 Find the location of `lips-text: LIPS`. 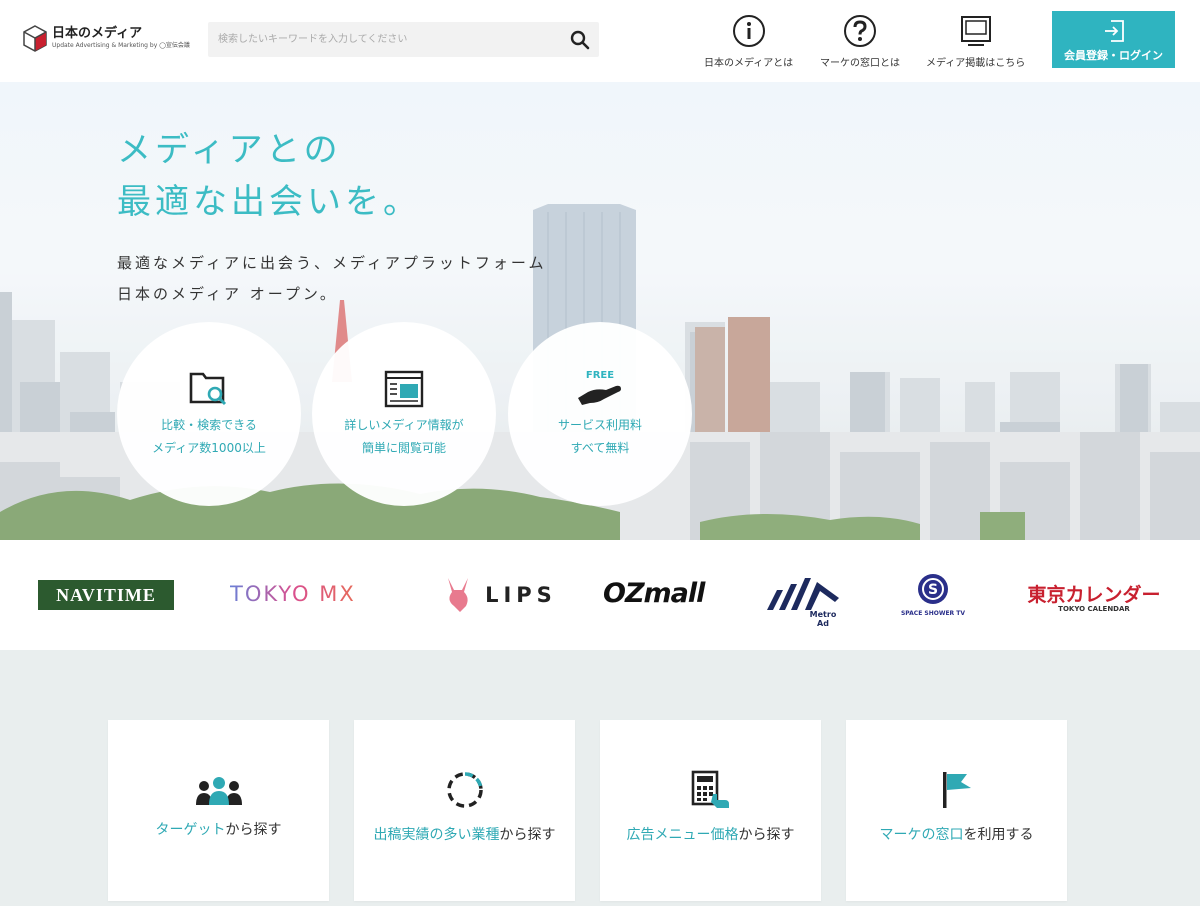

lips-text: LIPS is located at coordinates (521, 595).